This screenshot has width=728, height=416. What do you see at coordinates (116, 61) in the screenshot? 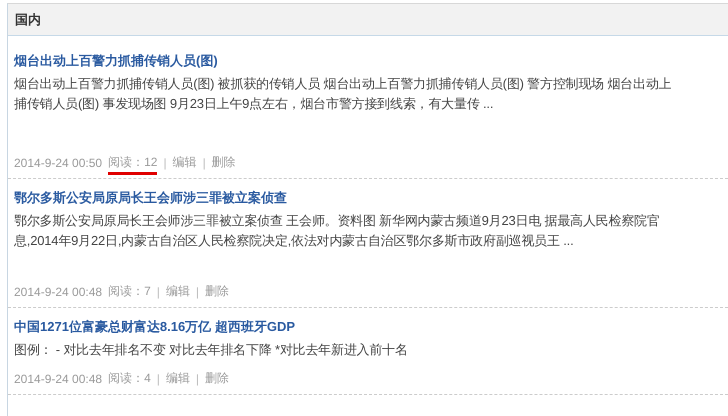
I see `article-title: 烟台出动上百警力抓捕传销人员(图)` at bounding box center [116, 61].